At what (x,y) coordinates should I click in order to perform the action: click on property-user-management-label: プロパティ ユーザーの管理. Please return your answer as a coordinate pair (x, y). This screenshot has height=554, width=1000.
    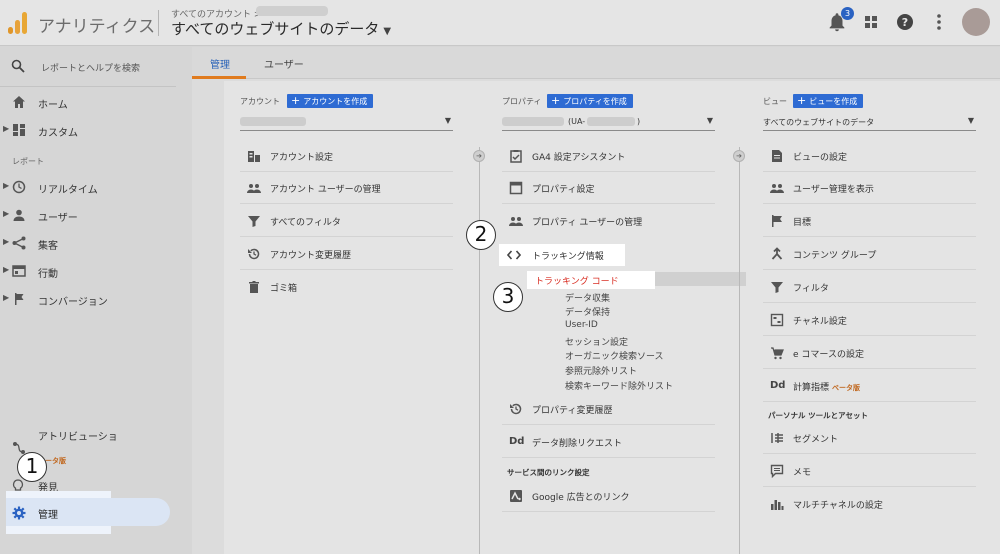
    Looking at the image, I should click on (587, 223).